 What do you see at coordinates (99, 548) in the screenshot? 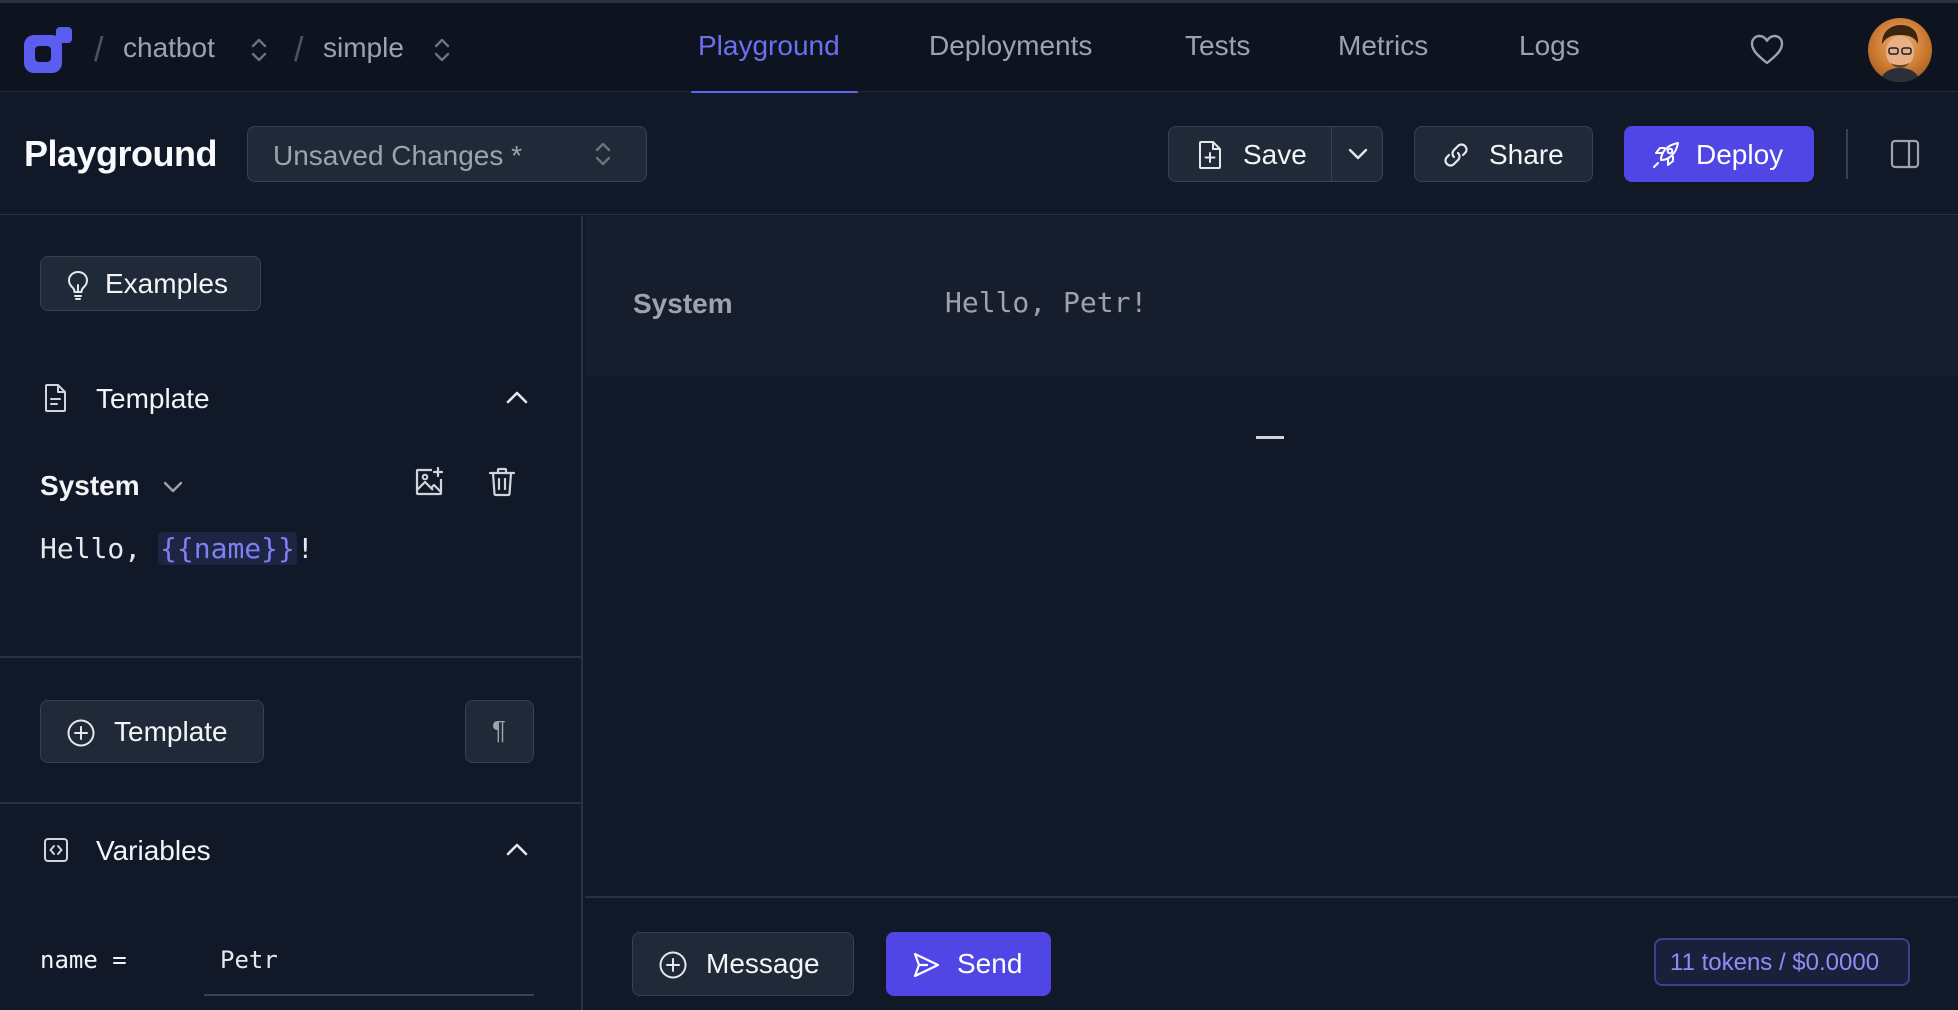
I see `template-text-prefix: Hello,` at bounding box center [99, 548].